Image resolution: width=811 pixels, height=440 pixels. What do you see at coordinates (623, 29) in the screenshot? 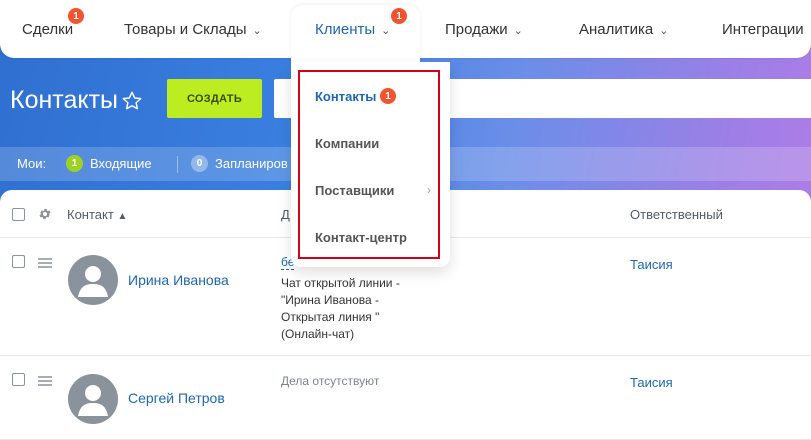
I see `nav-item-analytics: Аналитика ⌄` at bounding box center [623, 29].